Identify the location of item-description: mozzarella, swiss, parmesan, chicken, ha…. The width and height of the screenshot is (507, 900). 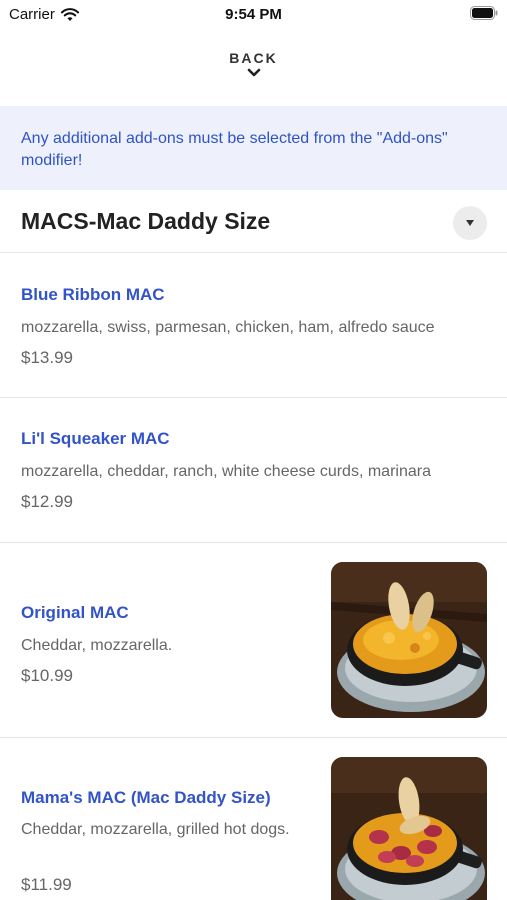
(228, 327).